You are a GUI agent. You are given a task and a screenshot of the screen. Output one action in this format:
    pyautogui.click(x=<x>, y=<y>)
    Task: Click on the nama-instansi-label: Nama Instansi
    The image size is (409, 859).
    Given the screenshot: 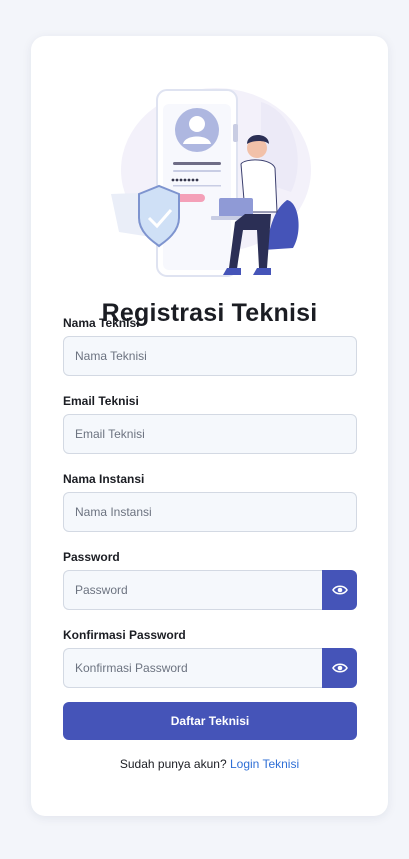 What is the action you would take?
    pyautogui.click(x=104, y=479)
    